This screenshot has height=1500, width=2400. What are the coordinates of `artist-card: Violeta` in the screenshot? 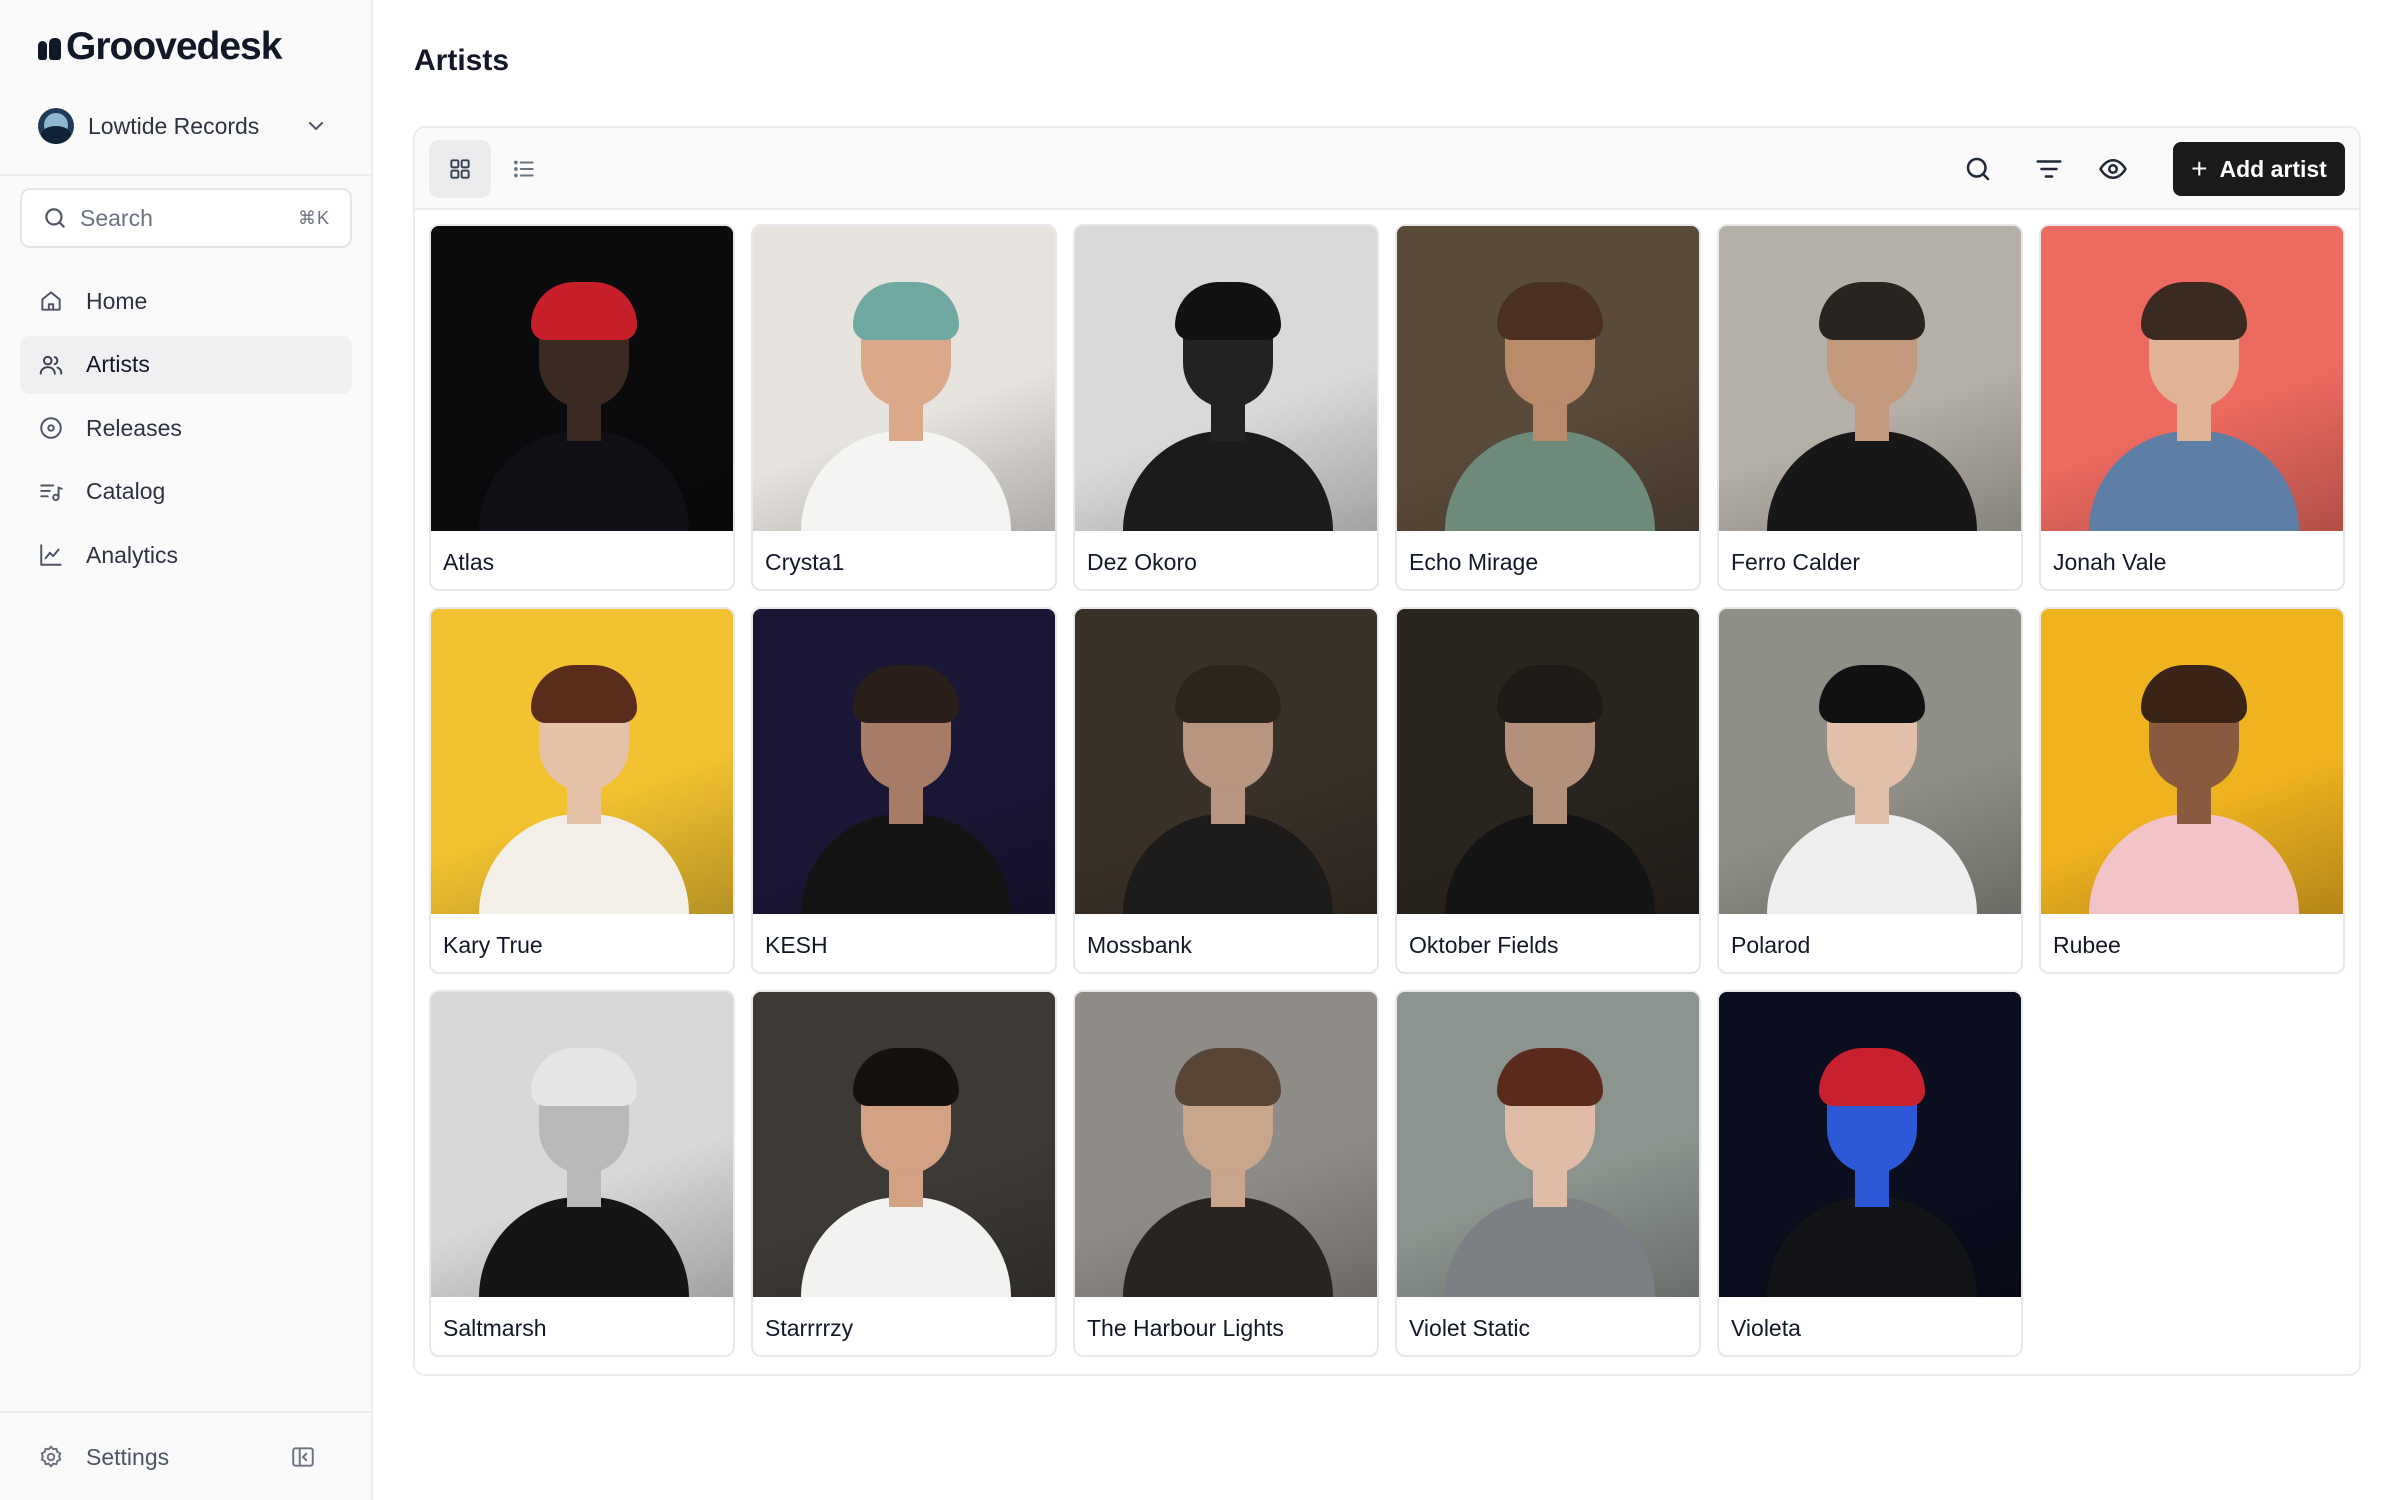 It's located at (1870, 1173).